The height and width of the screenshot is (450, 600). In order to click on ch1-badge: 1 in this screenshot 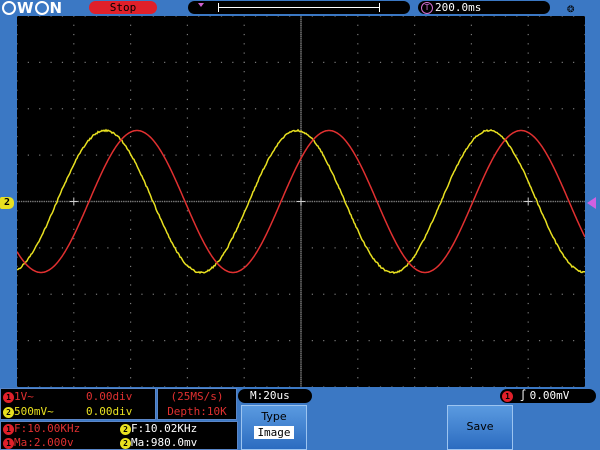, I will do `click(8, 429)`.